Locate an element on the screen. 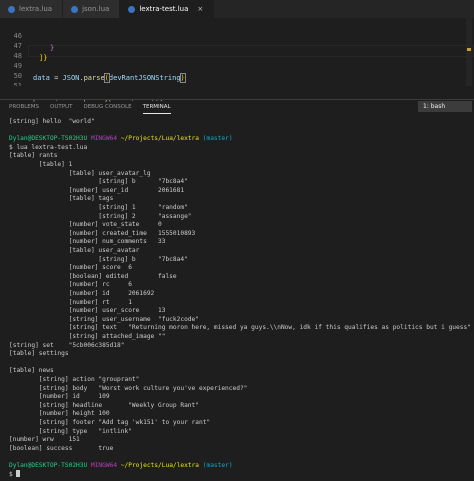 This screenshot has width=474, height=481. editor-scrollbar is located at coordinates (469, 52).